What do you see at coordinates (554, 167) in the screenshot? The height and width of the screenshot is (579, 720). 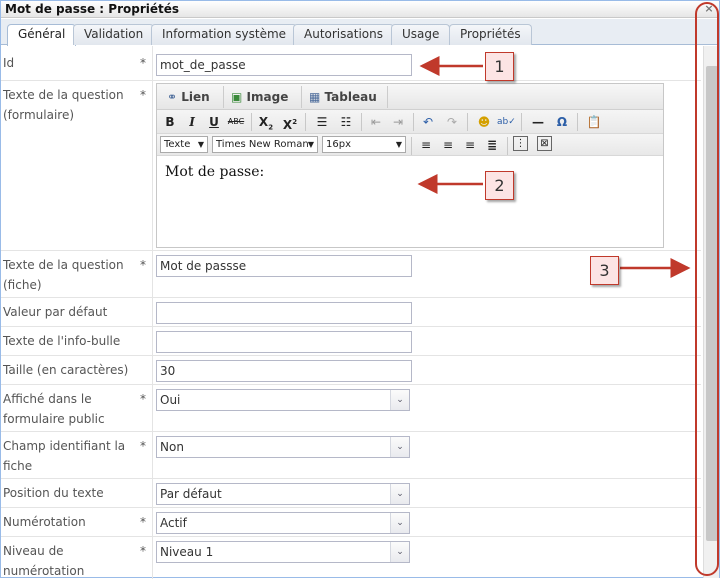 I see `annotation-arrows` at bounding box center [554, 167].